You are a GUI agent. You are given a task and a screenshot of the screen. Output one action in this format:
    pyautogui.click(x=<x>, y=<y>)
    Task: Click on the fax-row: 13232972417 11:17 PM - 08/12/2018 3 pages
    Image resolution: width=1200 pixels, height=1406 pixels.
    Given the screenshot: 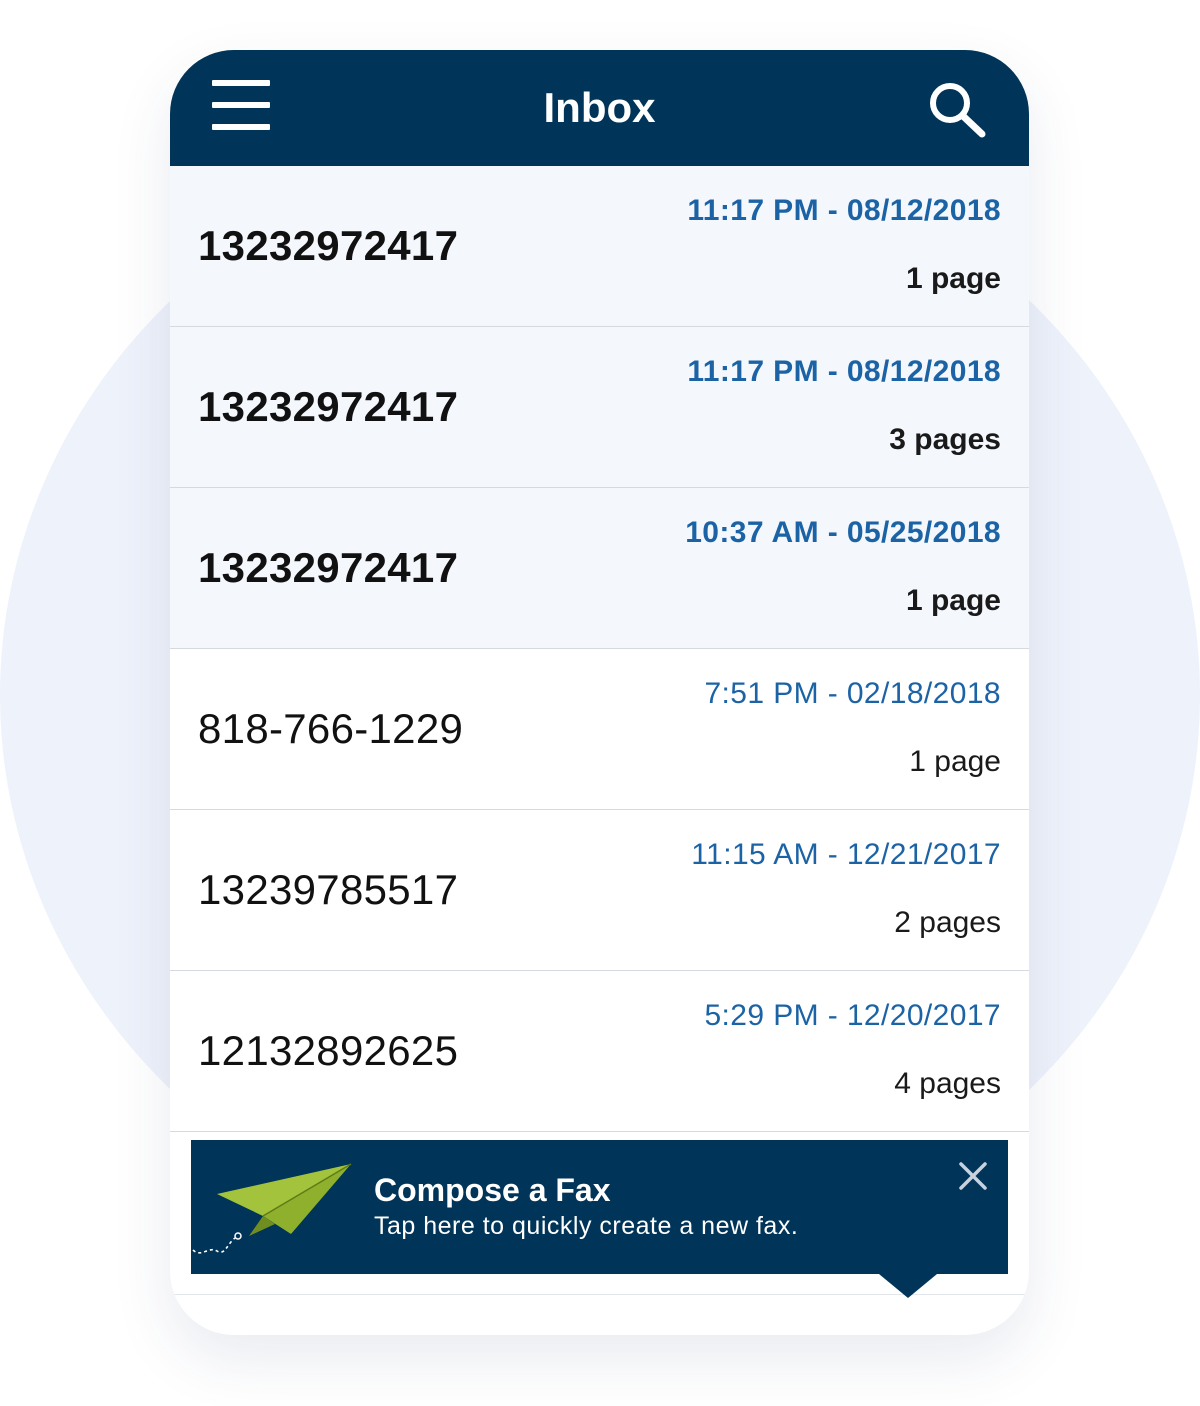 What is the action you would take?
    pyautogui.click(x=599, y=407)
    